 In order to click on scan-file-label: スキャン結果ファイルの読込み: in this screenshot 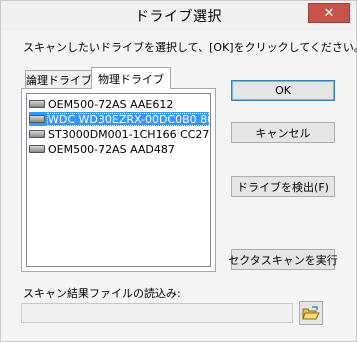, I will do `click(102, 293)`.